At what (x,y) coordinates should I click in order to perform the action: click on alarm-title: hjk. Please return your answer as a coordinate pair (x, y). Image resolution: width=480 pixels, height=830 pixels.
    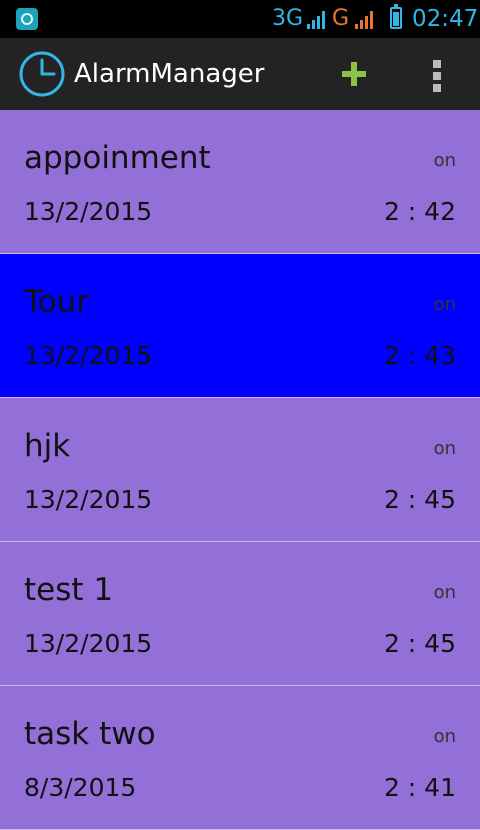
    Looking at the image, I should click on (47, 446).